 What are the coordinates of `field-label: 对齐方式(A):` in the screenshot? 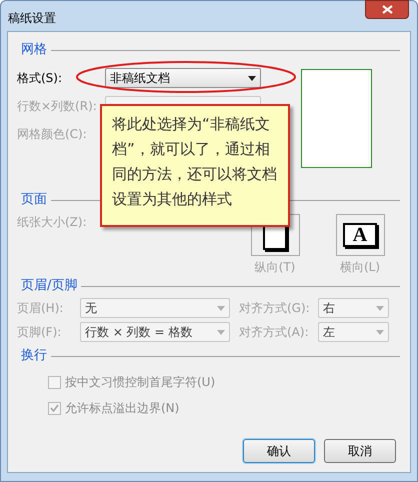 It's located at (274, 332).